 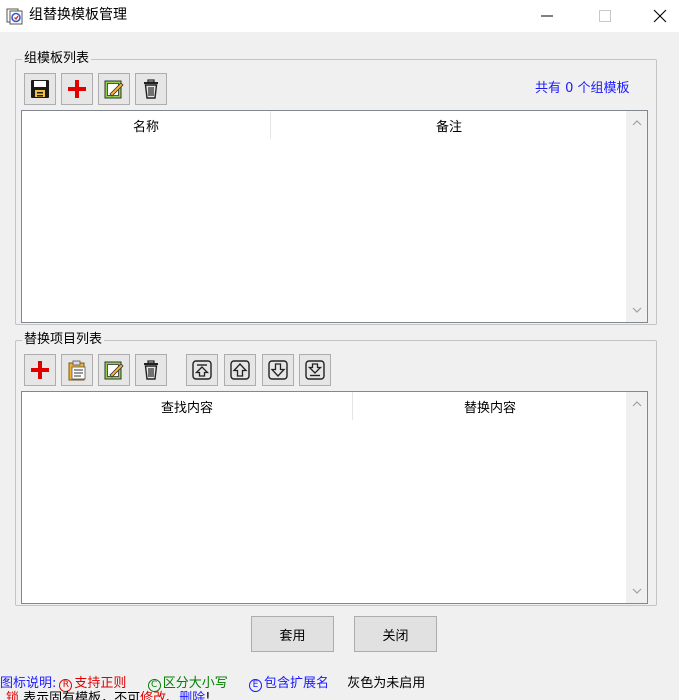 I want to click on edit-template-button, so click(x=114, y=89).